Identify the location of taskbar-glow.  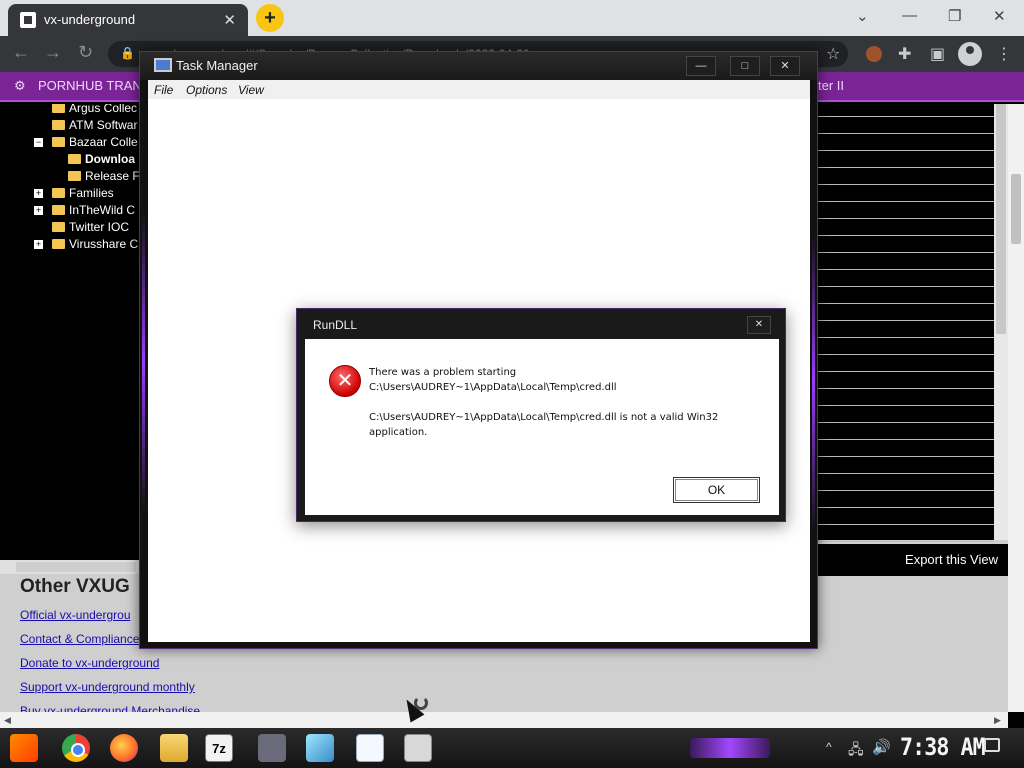
(730, 748).